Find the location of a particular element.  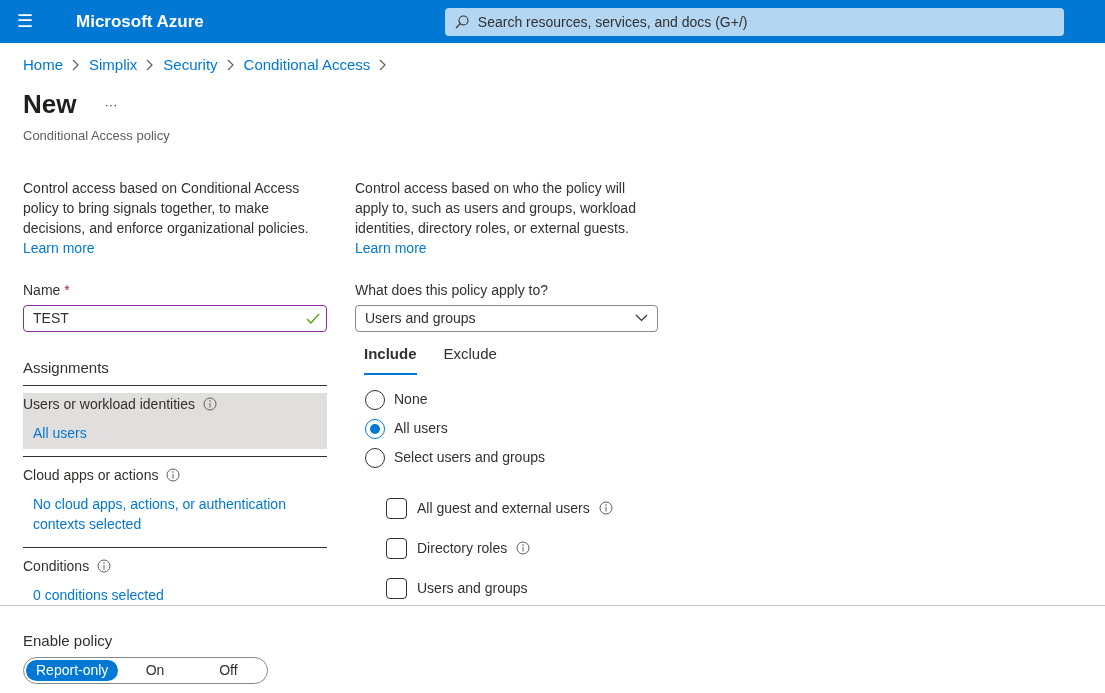

assignment-label: Cloud apps or actions is located at coordinates (91, 475).